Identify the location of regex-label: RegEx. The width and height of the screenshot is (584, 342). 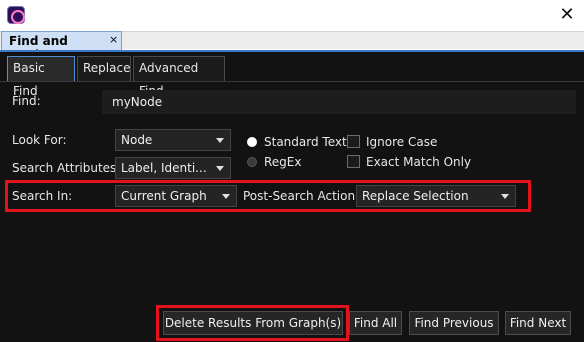
(283, 162).